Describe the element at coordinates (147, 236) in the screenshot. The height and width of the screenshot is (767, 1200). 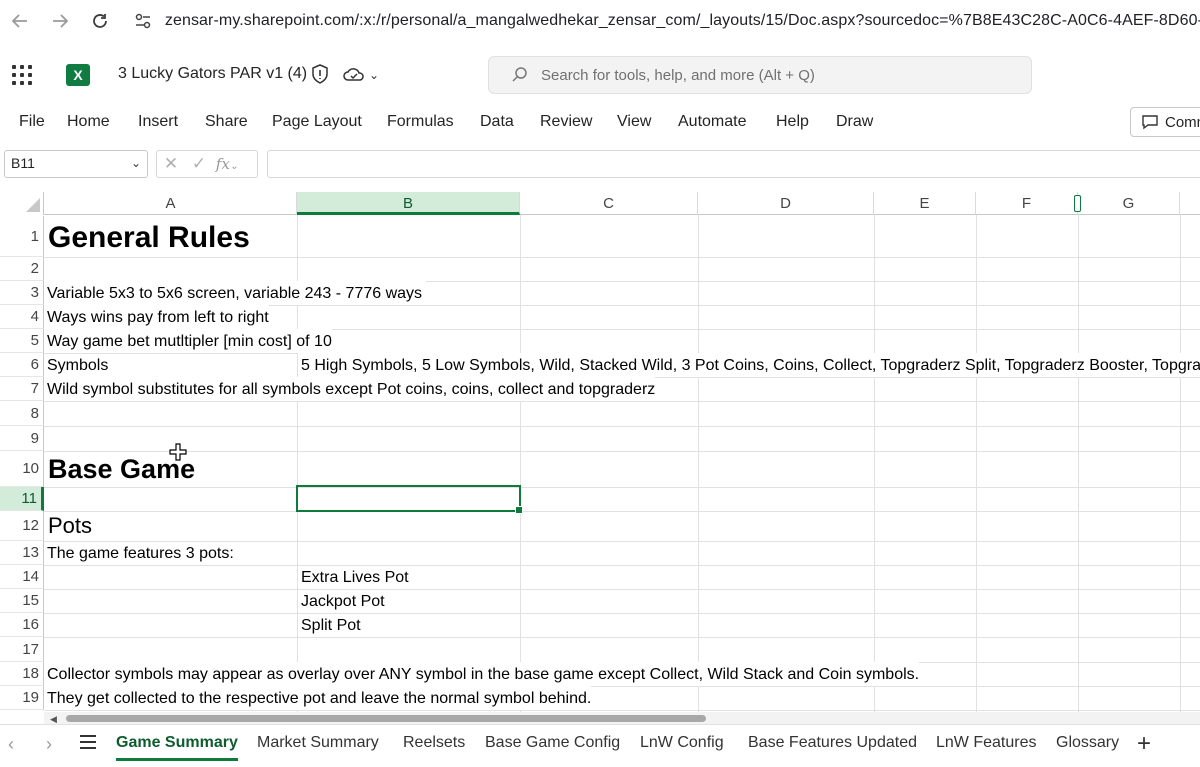
I see `cell-a1: General Rules` at that location.